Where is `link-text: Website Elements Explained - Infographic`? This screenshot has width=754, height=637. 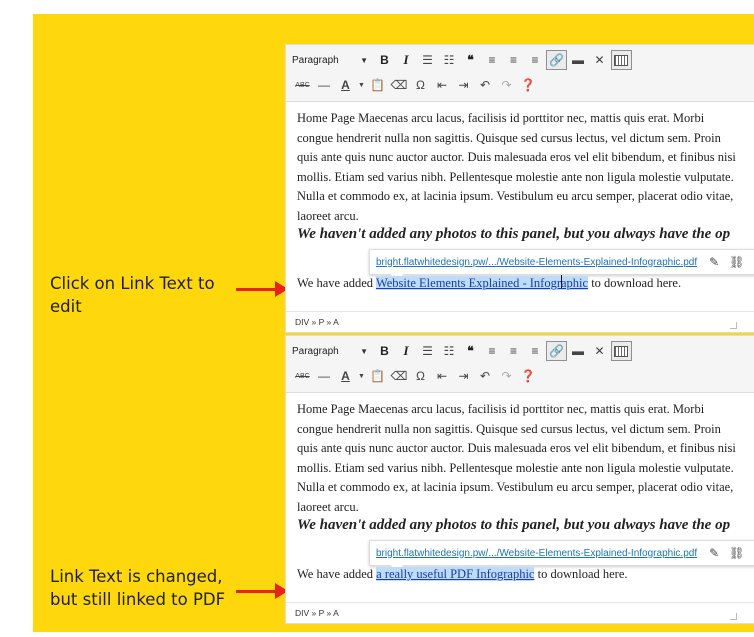 link-text: Website Elements Explained - Infographic is located at coordinates (482, 282).